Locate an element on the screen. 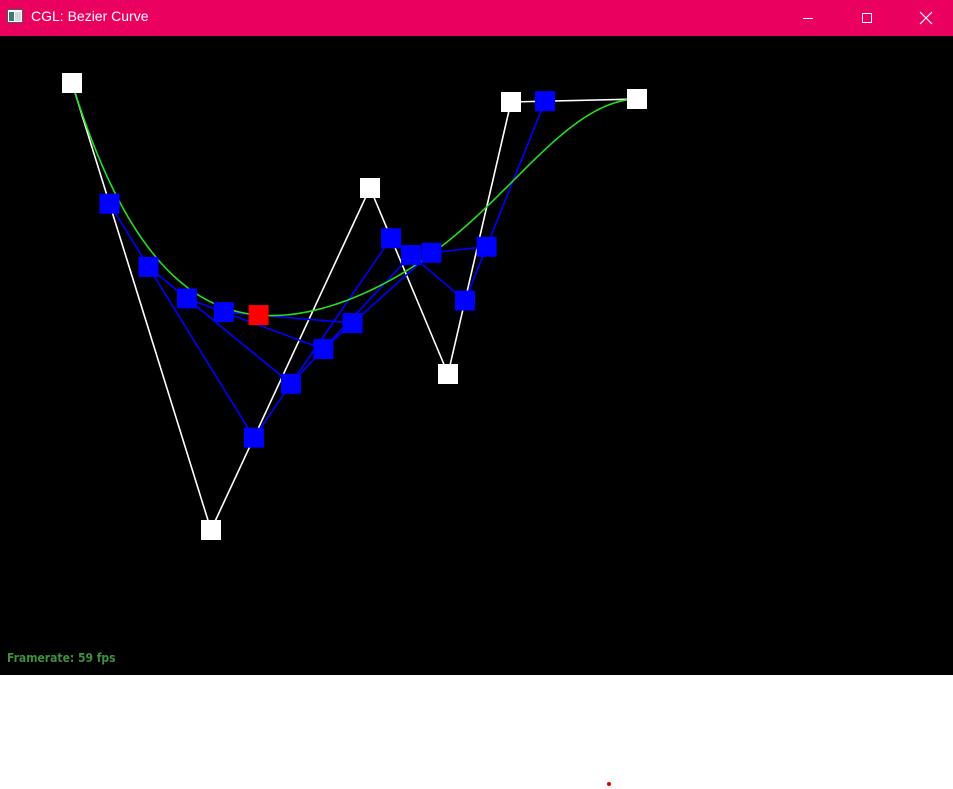  minimize-icon is located at coordinates (808, 18).